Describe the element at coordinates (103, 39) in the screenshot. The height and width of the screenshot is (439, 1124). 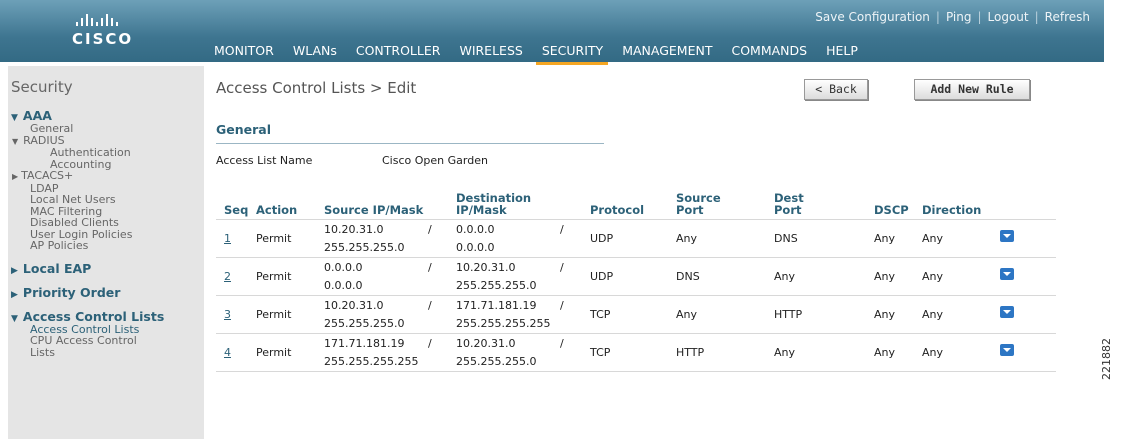
I see `cisco-logo-text: CISCO` at that location.